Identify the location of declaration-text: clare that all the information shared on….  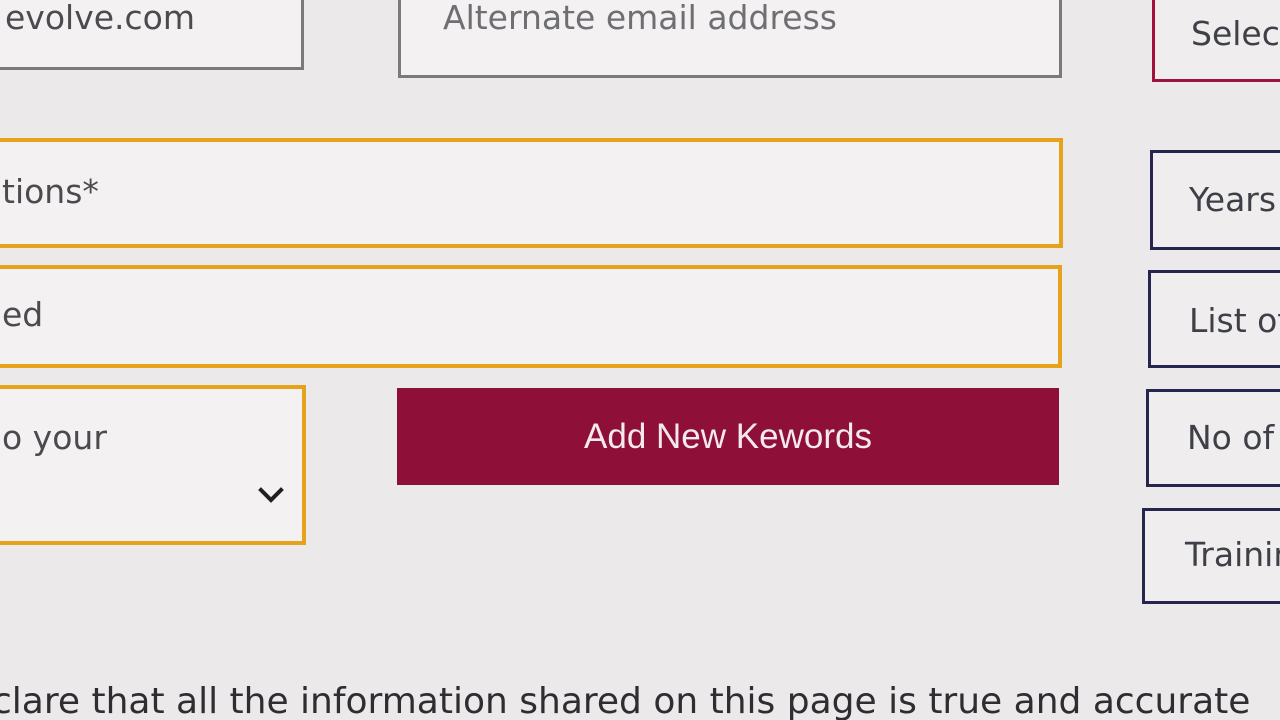
(625, 700).